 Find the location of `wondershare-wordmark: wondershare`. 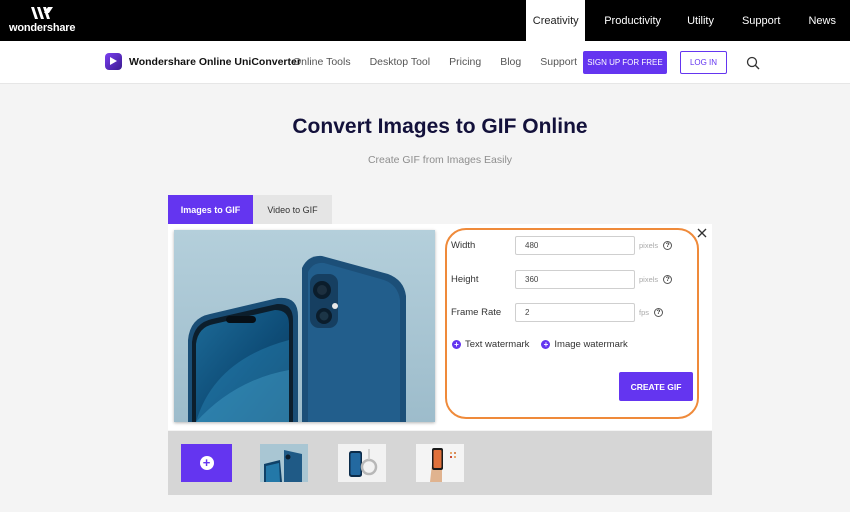

wondershare-wordmark: wondershare is located at coordinates (42, 28).